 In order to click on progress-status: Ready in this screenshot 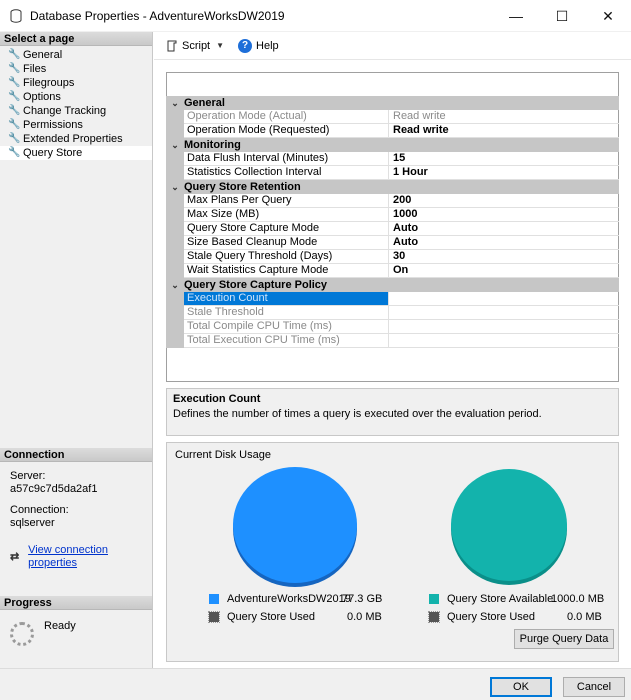, I will do `click(60, 626)`.